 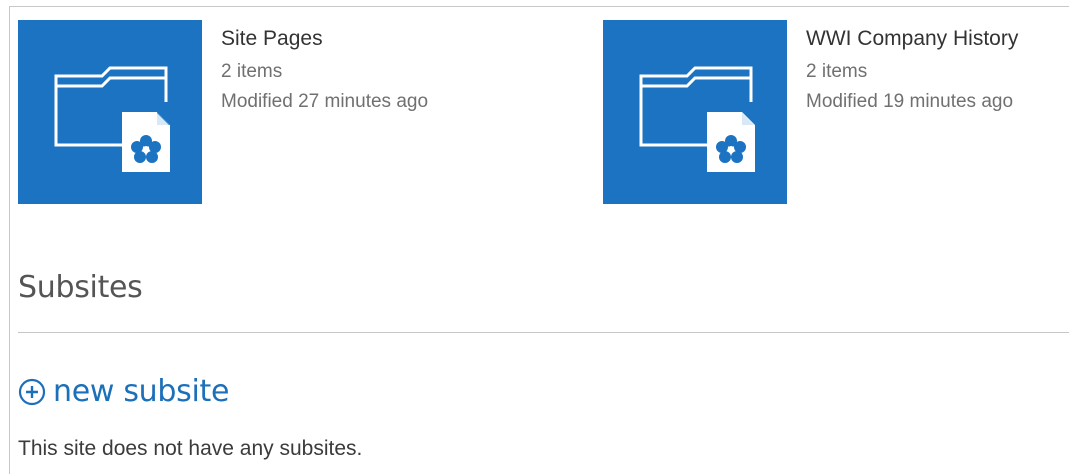 I want to click on tile-title: Site Pages, so click(x=324, y=39).